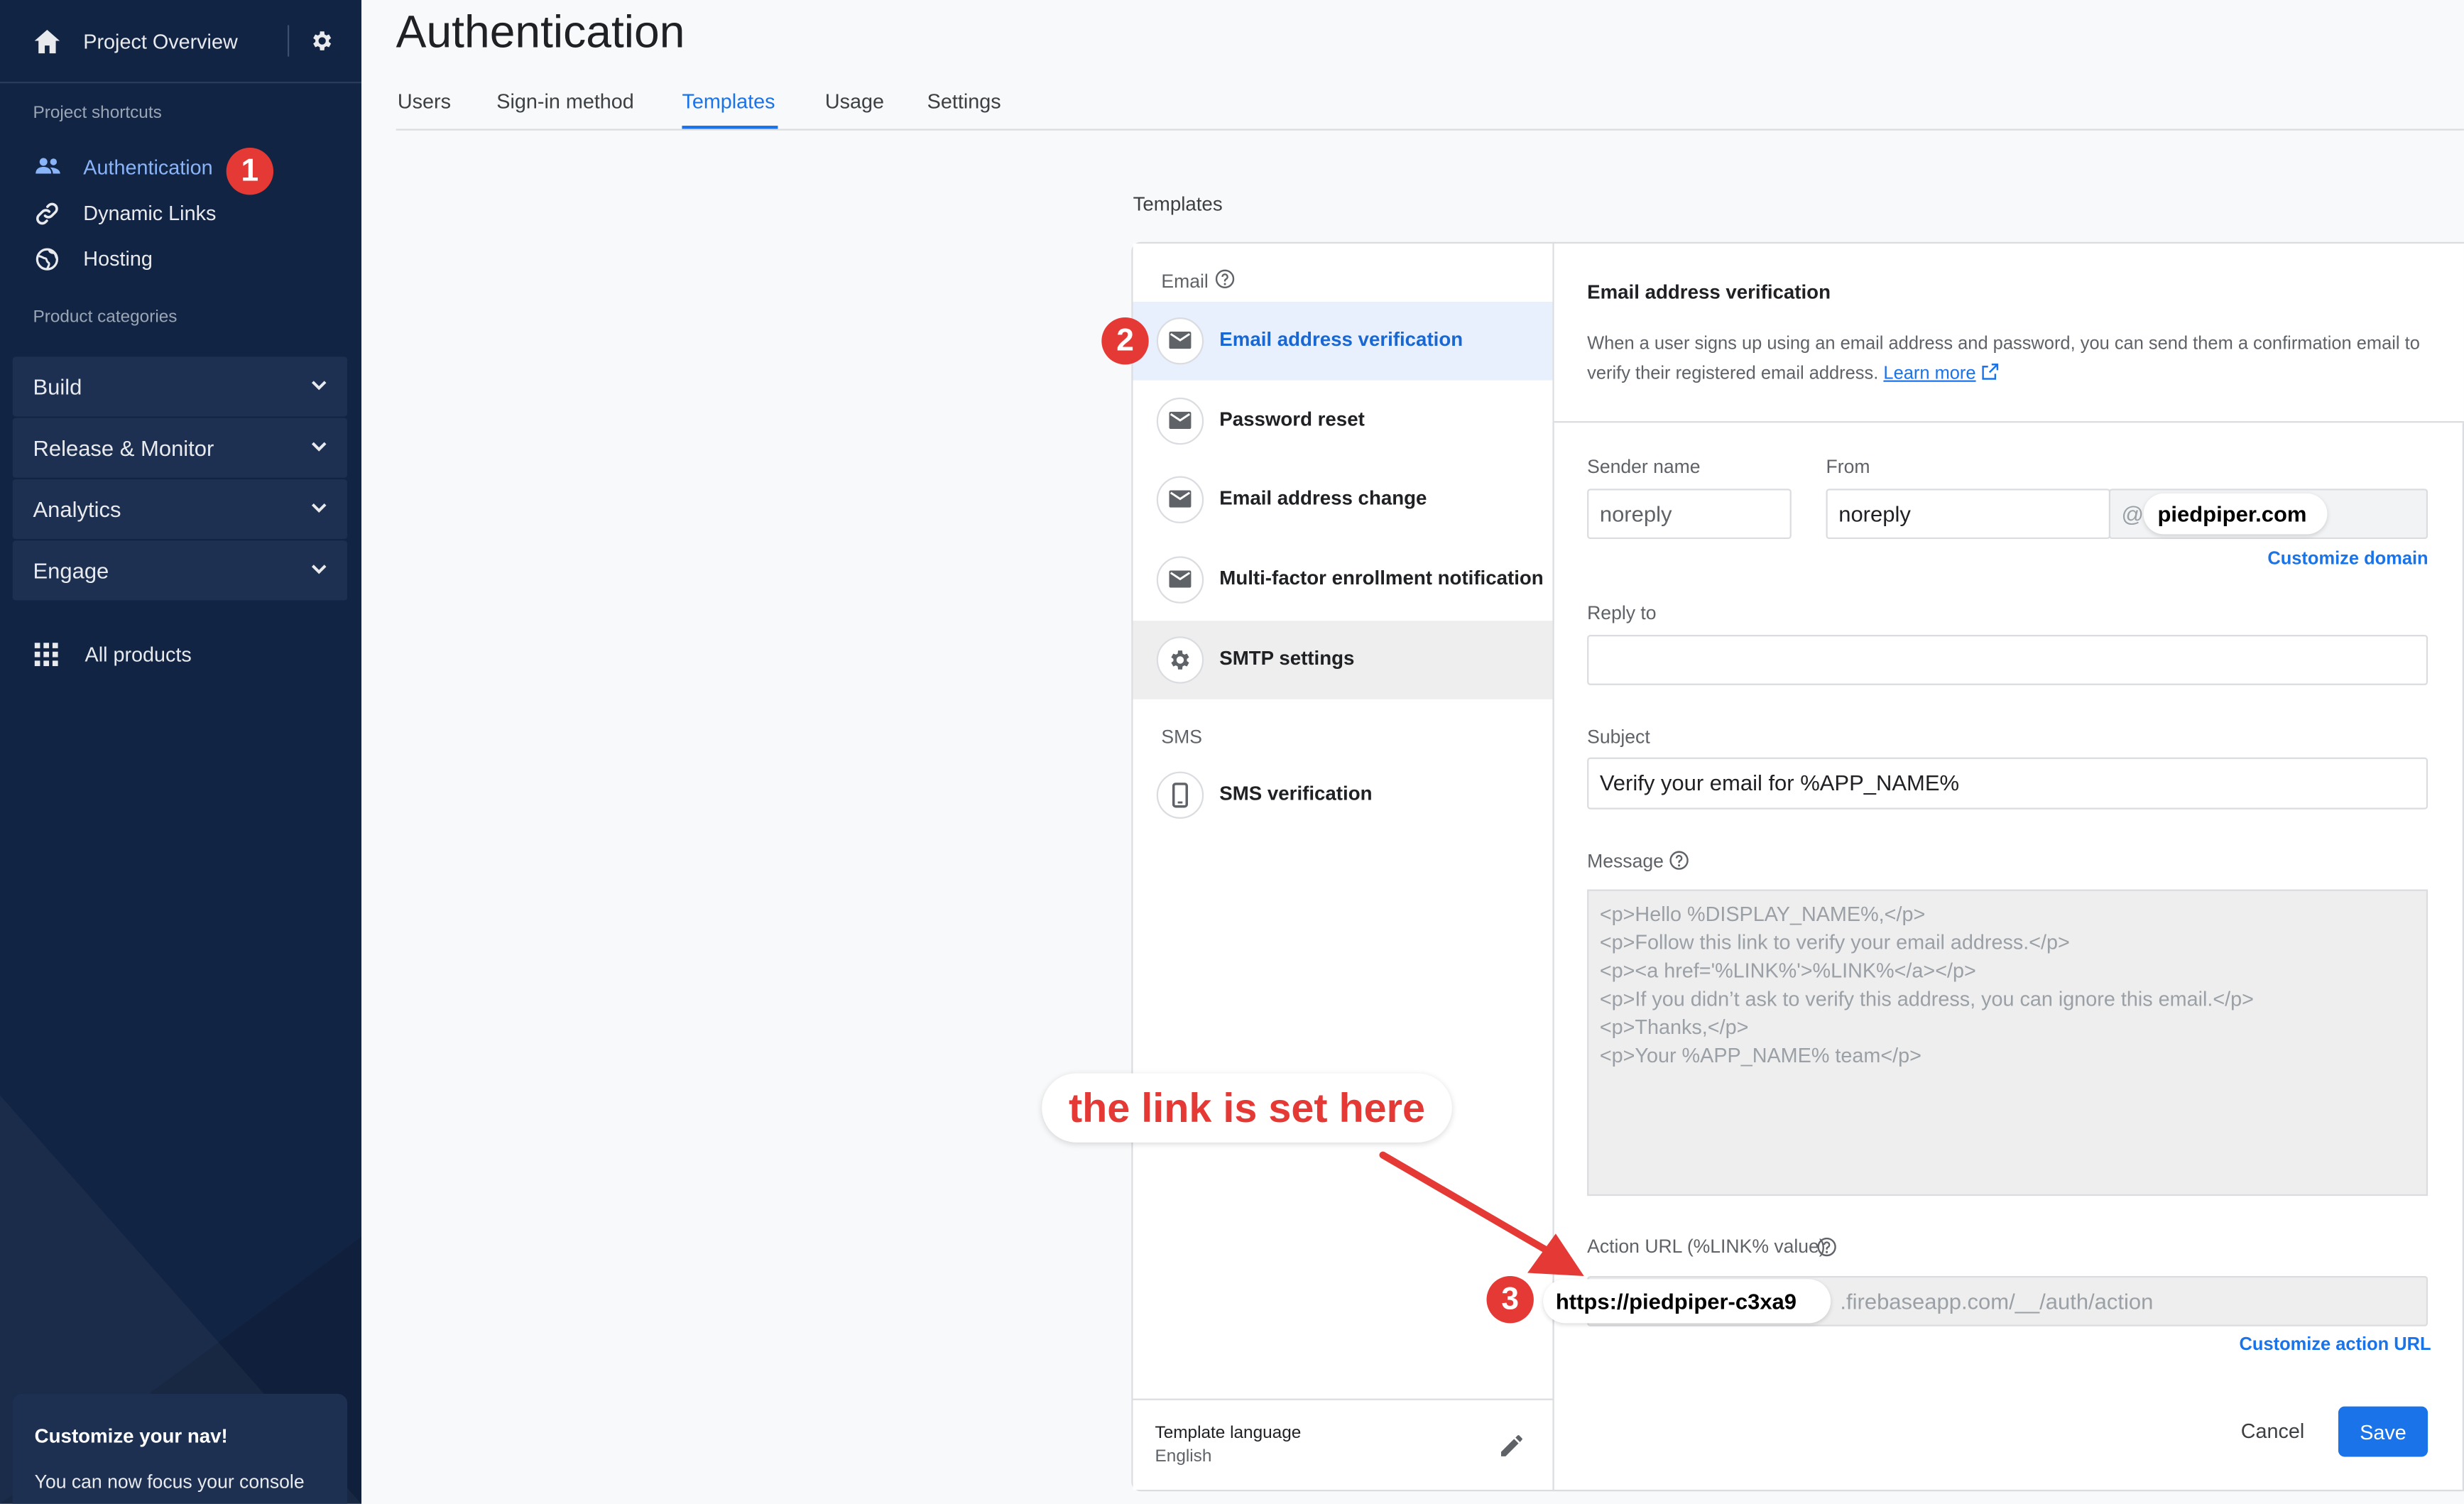 Image resolution: width=2464 pixels, height=1504 pixels. I want to click on customize-title: Customize your nav!, so click(131, 1436).